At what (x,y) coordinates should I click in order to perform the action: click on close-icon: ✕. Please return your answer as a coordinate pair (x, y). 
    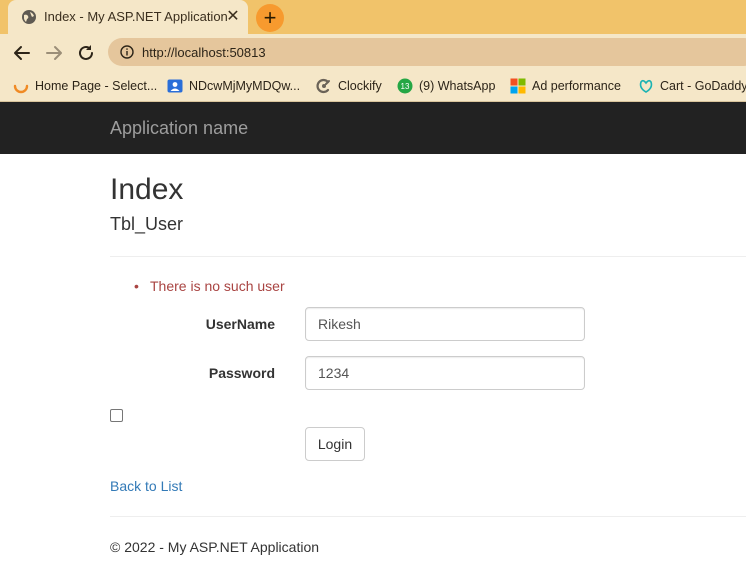
    Looking at the image, I should click on (233, 17).